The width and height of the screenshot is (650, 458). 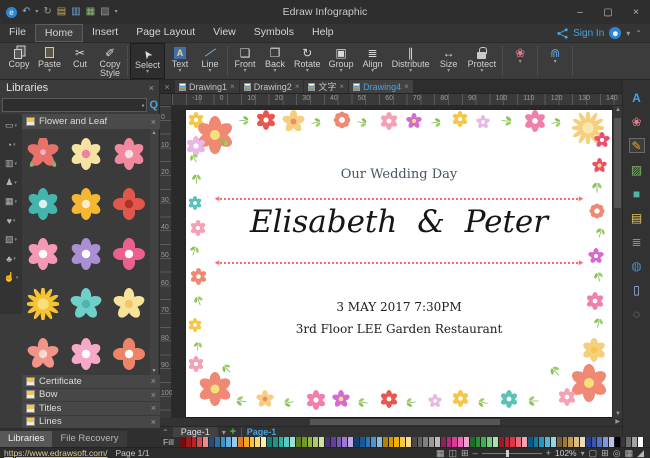 What do you see at coordinates (11, 163) in the screenshot?
I see `library-category-bar-chart-icon: ▥ ▾` at bounding box center [11, 163].